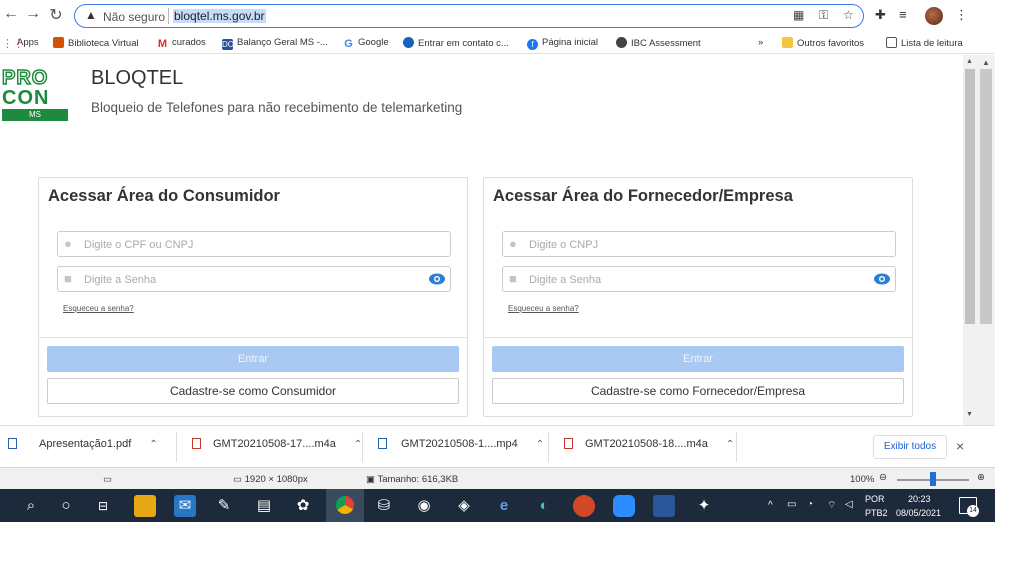 The image size is (1024, 576). I want to click on consumer-id-field: ●, so click(254, 244).